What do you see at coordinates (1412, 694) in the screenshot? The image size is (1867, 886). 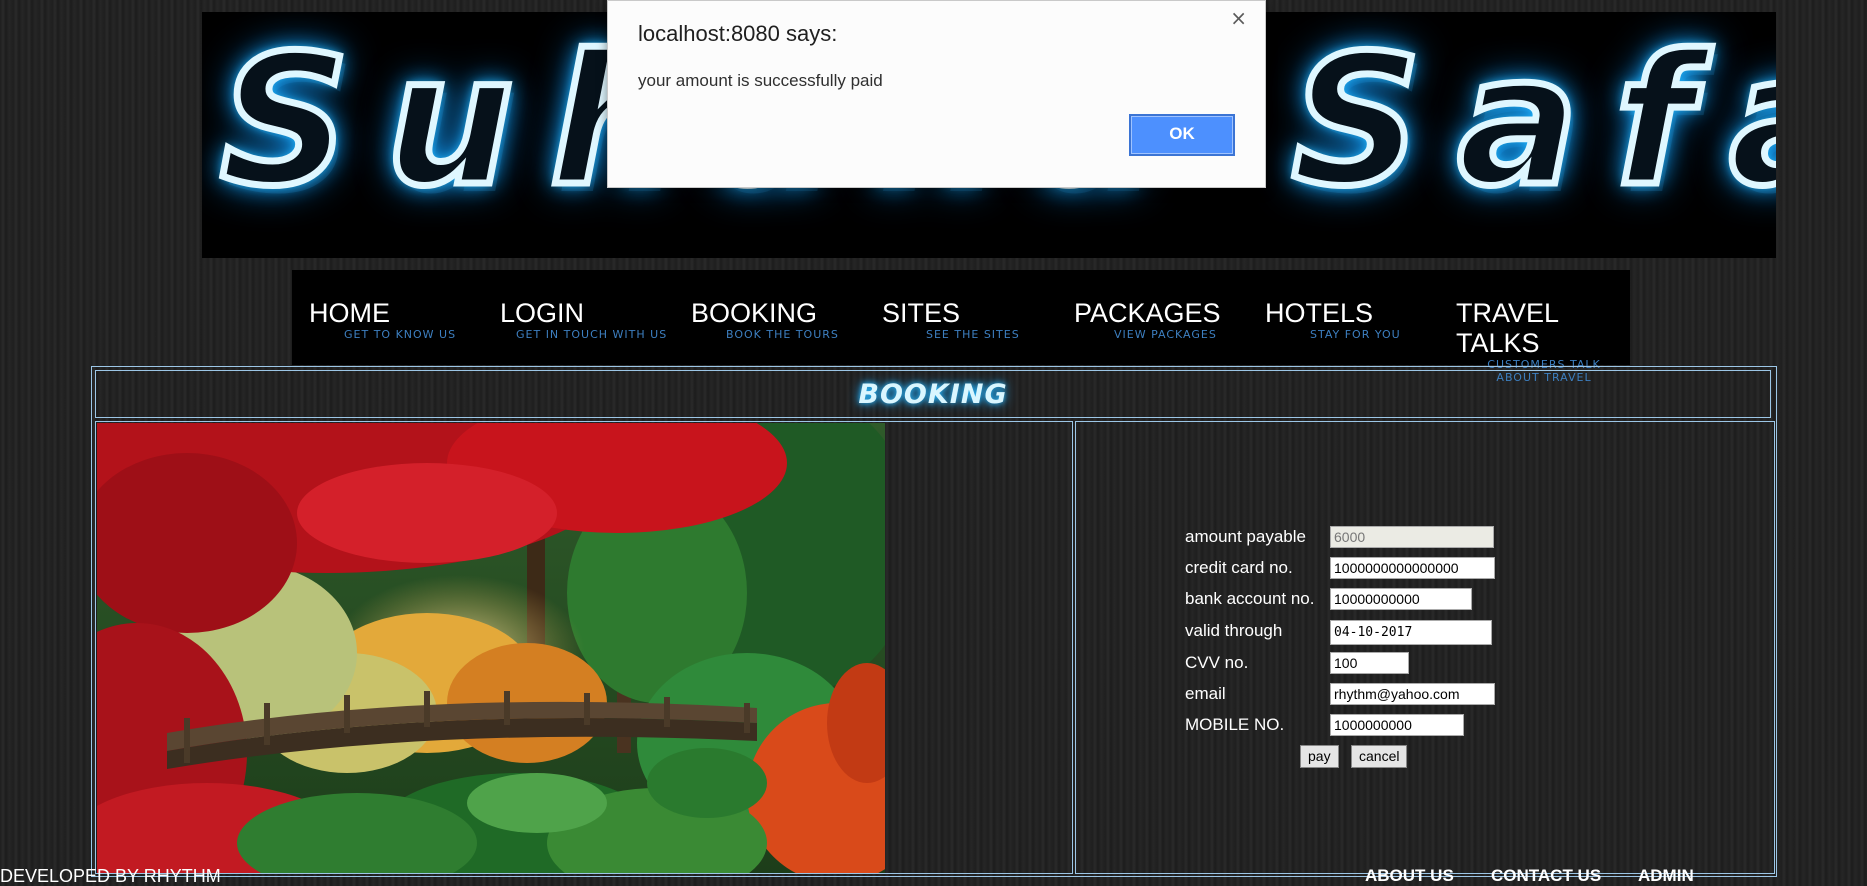 I see `email-field` at bounding box center [1412, 694].